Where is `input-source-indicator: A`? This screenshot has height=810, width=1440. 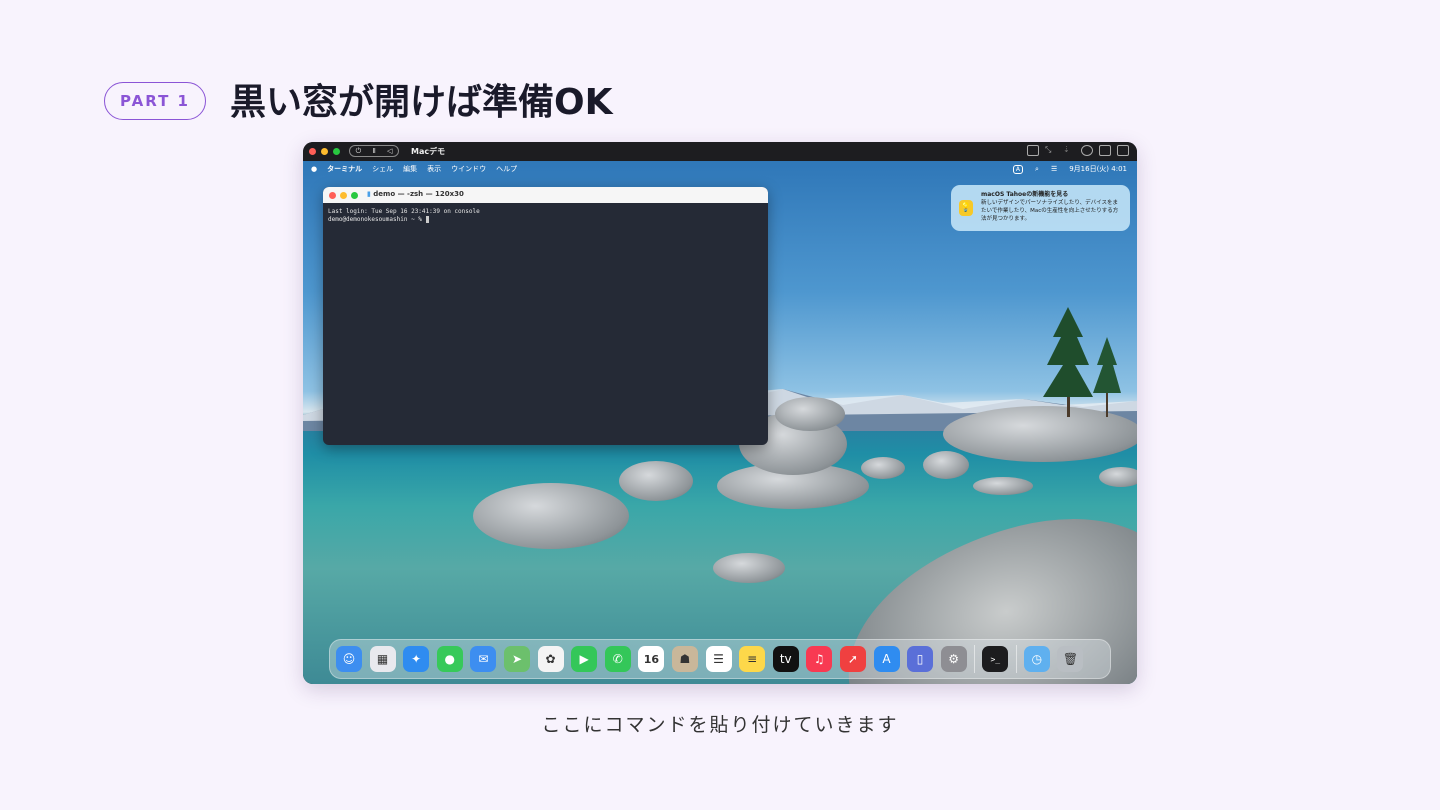 input-source-indicator: A is located at coordinates (1018, 169).